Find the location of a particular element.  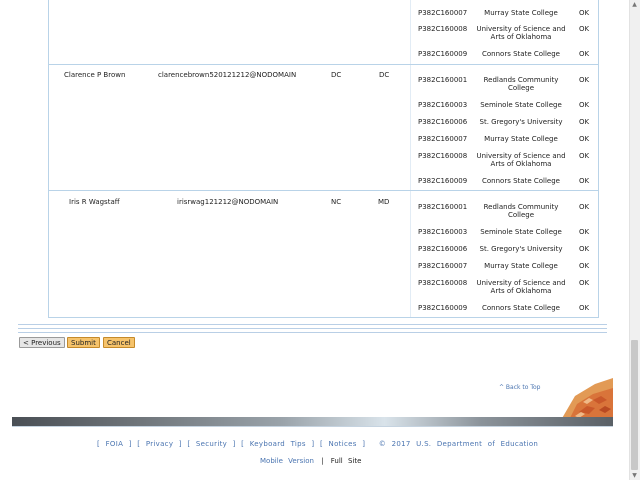

footer-site-switch: Mobile Version | Full Site is located at coordinates (310, 461).